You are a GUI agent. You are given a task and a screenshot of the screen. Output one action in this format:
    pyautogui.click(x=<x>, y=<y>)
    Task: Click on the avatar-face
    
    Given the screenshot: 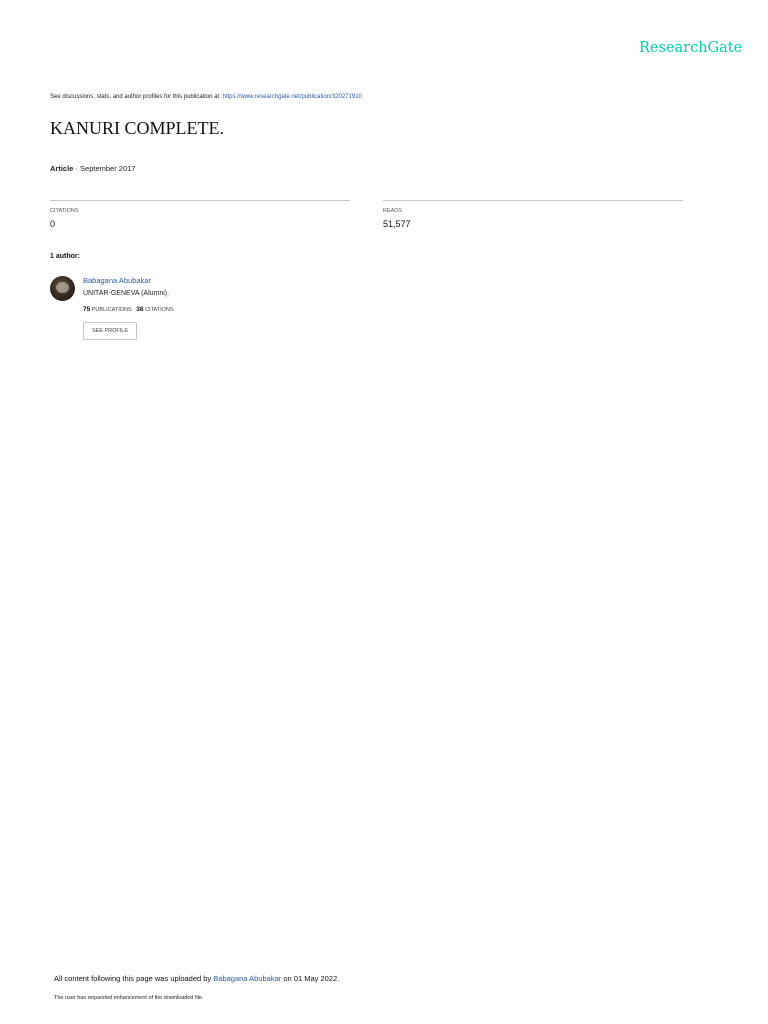 What is the action you would take?
    pyautogui.click(x=62, y=287)
    